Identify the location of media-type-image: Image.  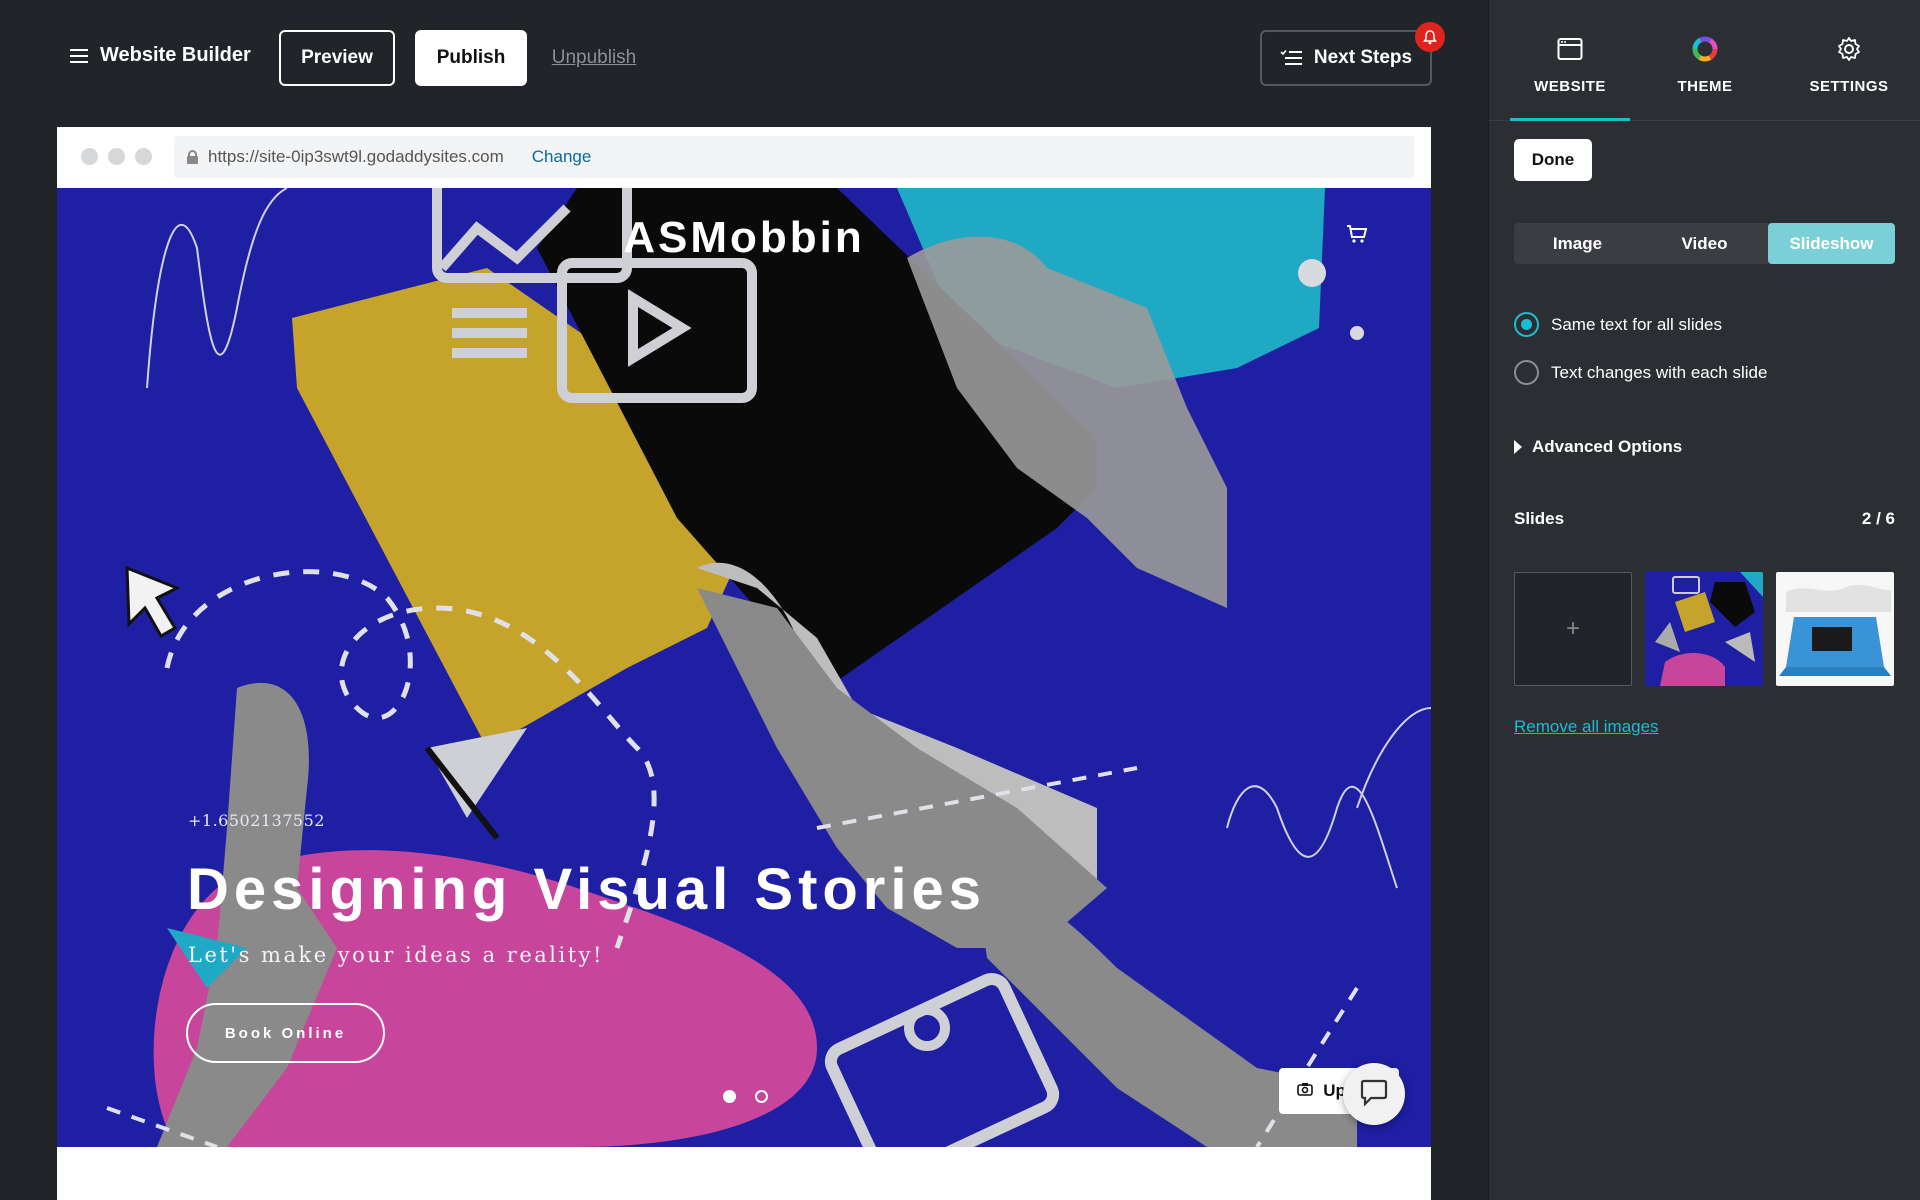
(1577, 243).